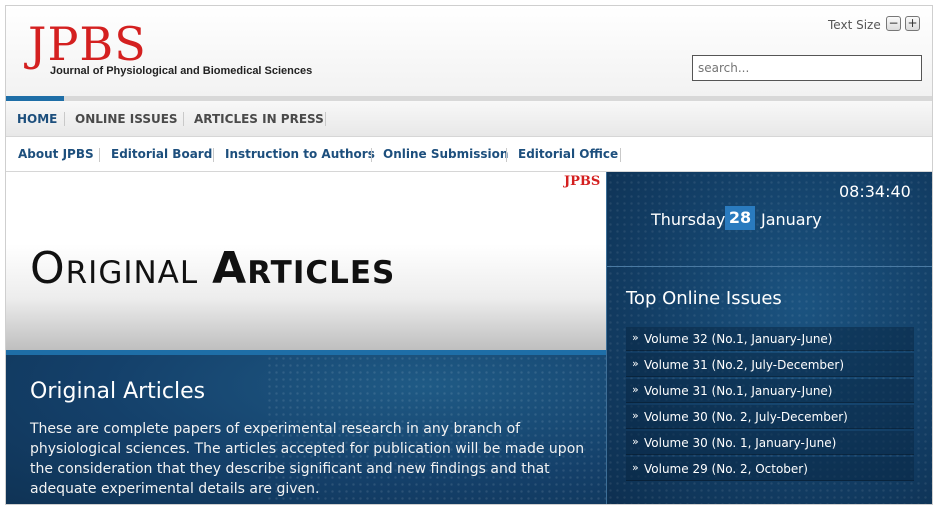  I want to click on text-size-label: Text Size, so click(854, 25).